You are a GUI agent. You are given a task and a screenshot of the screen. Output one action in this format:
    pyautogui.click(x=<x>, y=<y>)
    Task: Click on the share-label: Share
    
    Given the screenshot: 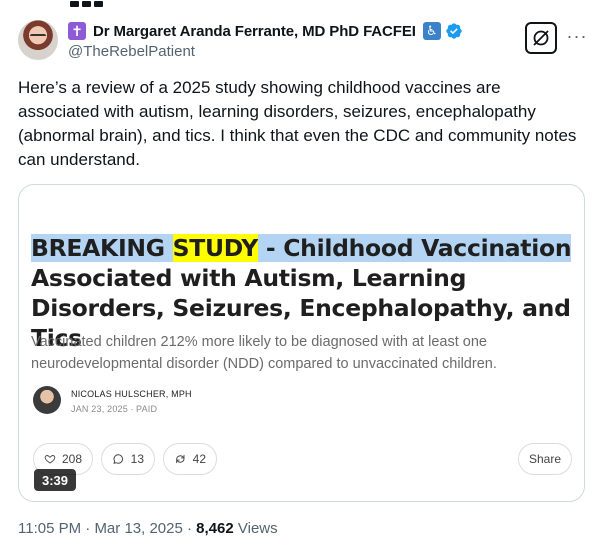 What is the action you would take?
    pyautogui.click(x=545, y=459)
    